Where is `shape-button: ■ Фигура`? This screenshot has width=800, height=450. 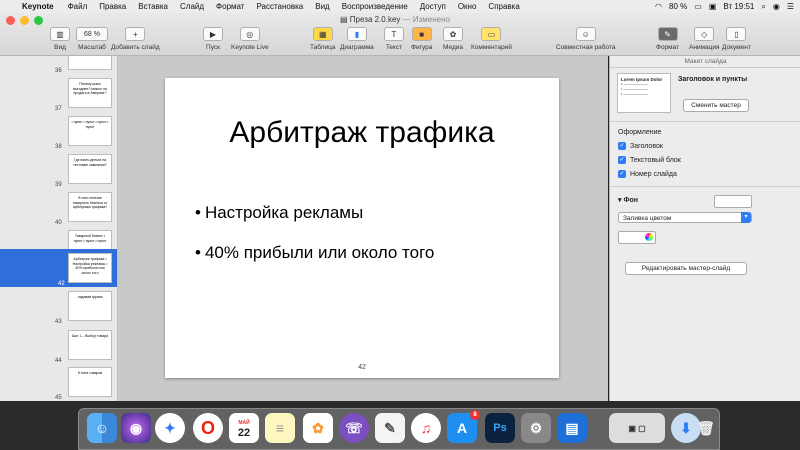
shape-button: ■ Фигура is located at coordinates (421, 39).